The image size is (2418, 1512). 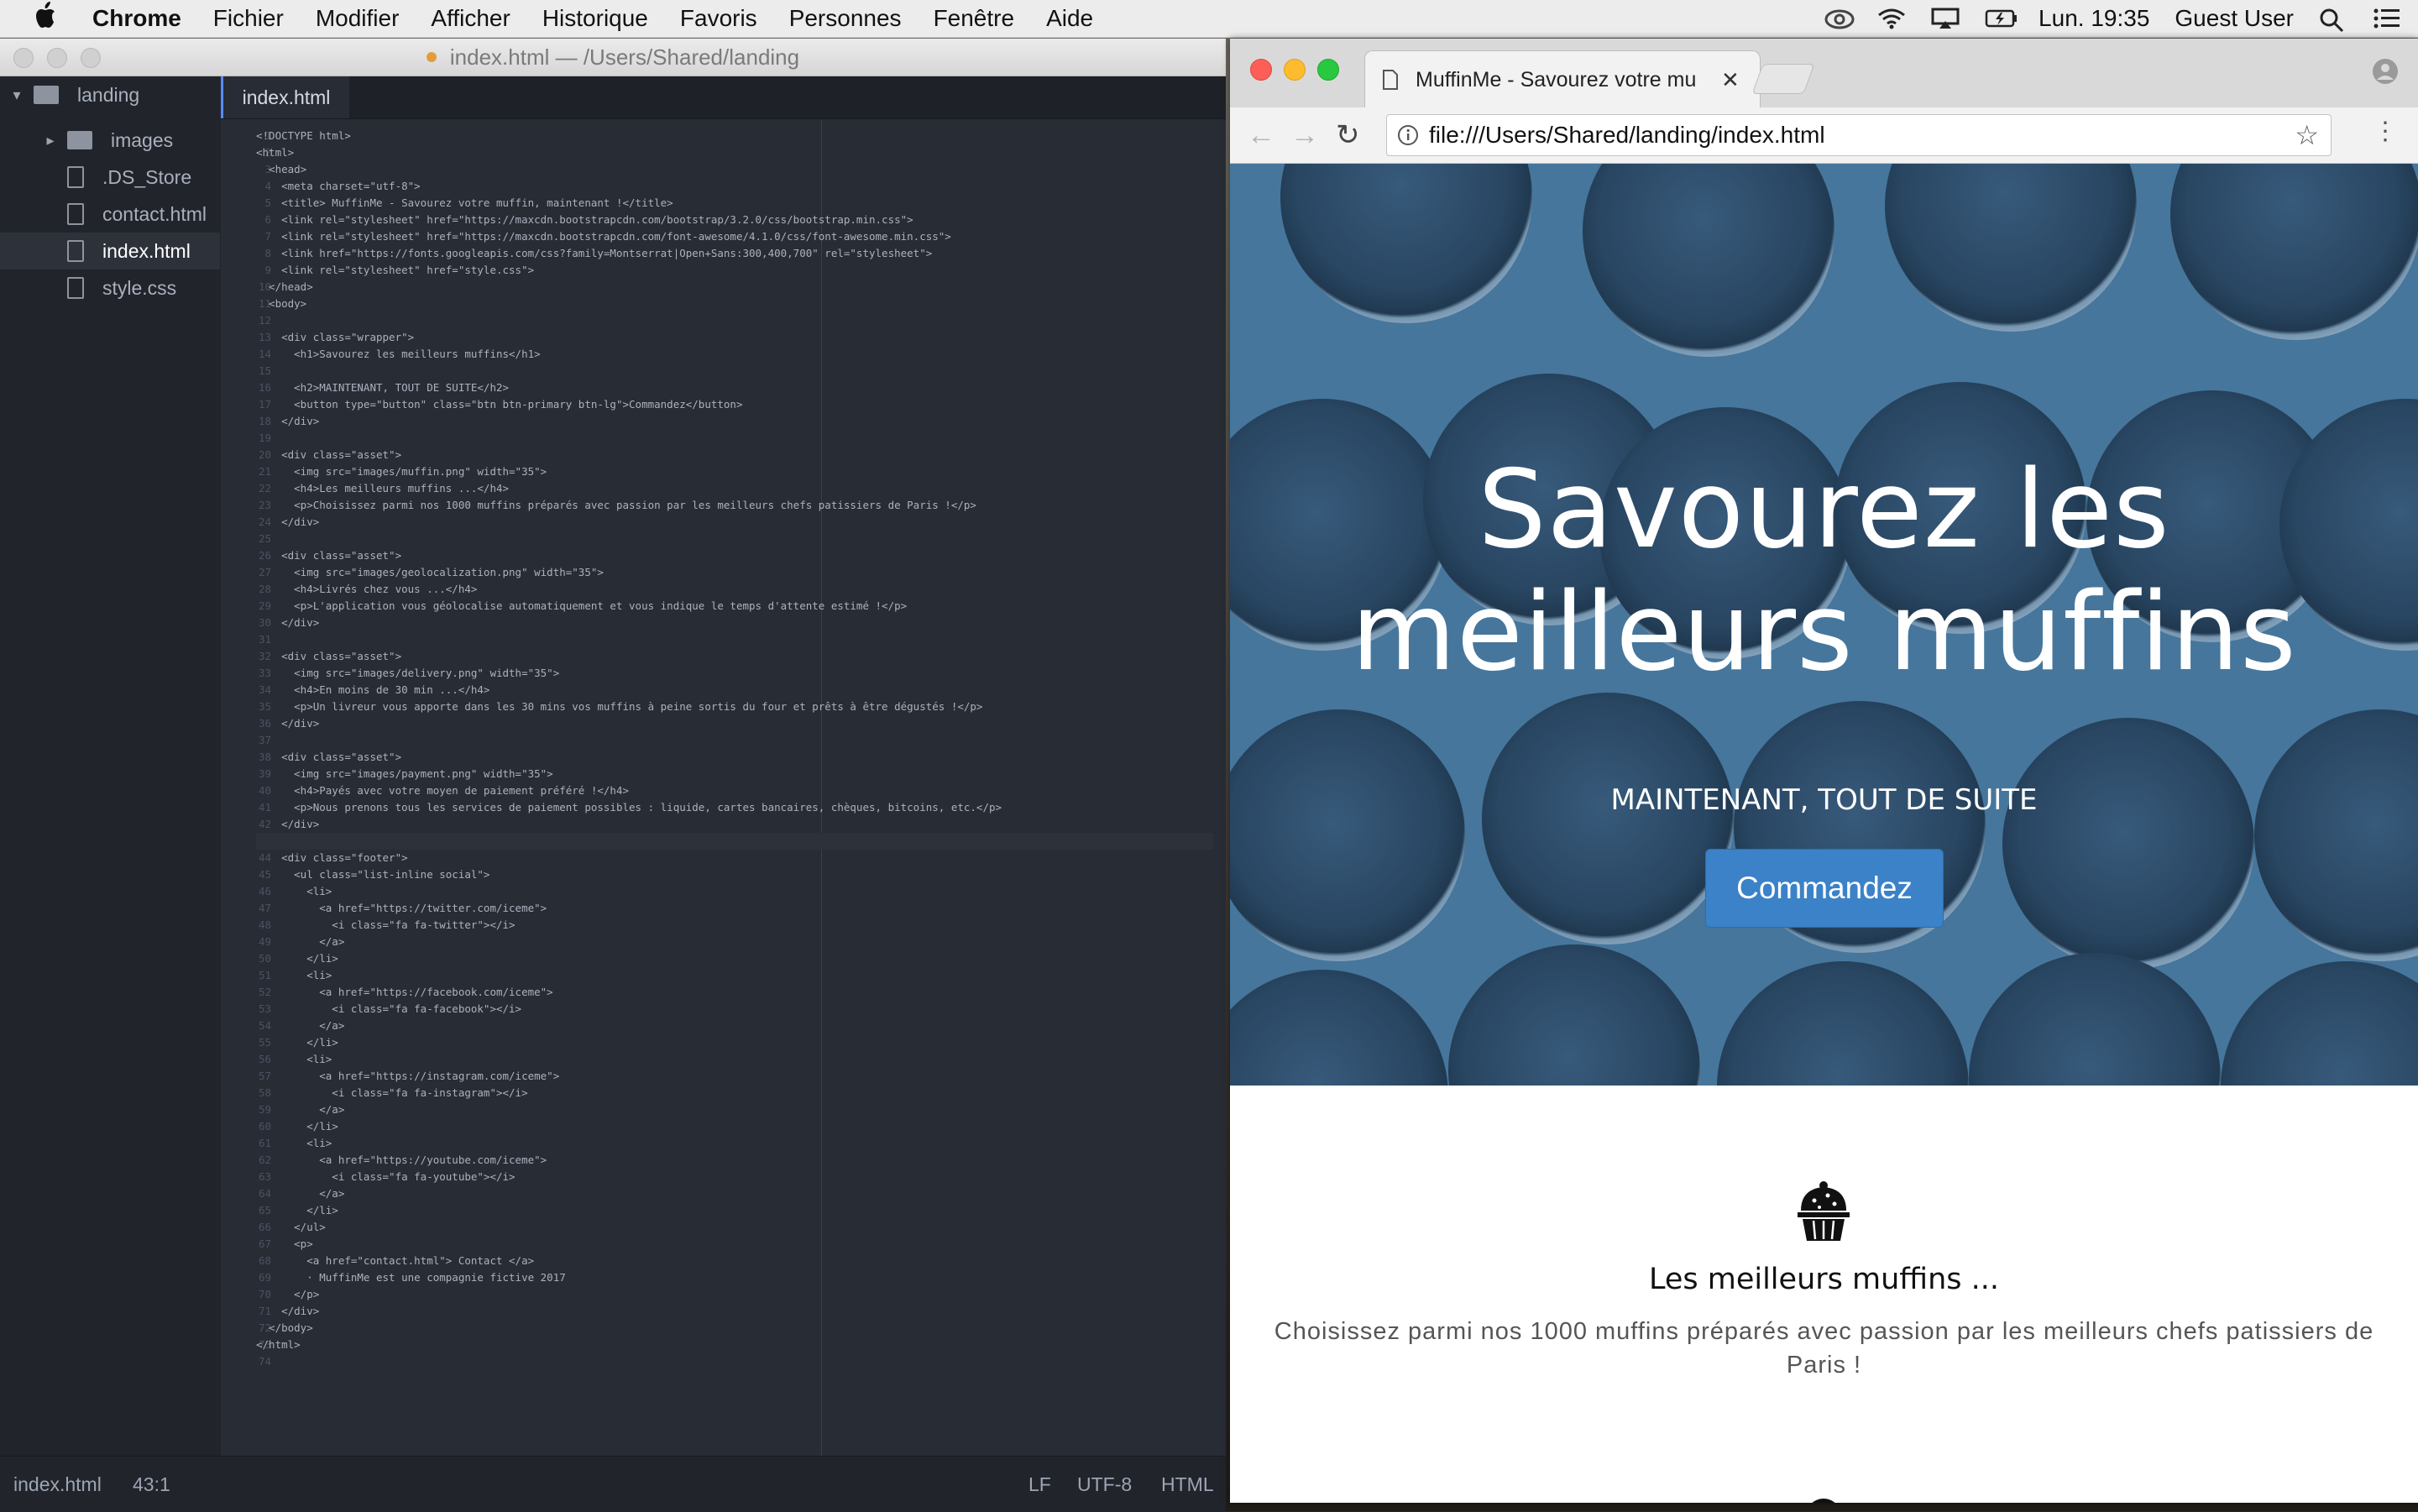 What do you see at coordinates (734, 858) in the screenshot?
I see `code-line: <div class="footer">` at bounding box center [734, 858].